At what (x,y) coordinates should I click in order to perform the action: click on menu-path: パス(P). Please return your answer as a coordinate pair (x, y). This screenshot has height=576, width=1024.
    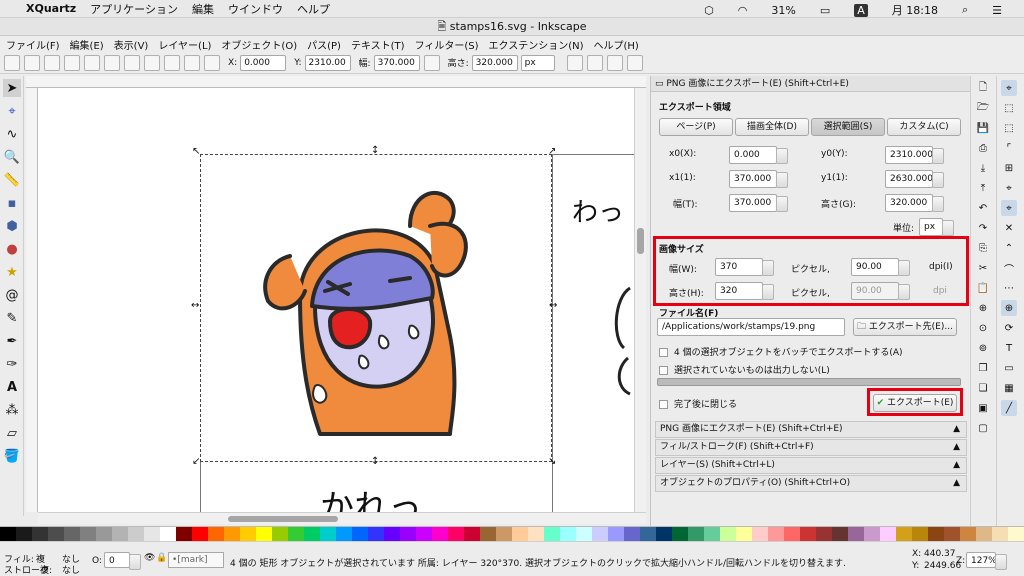
    Looking at the image, I should click on (324, 44).